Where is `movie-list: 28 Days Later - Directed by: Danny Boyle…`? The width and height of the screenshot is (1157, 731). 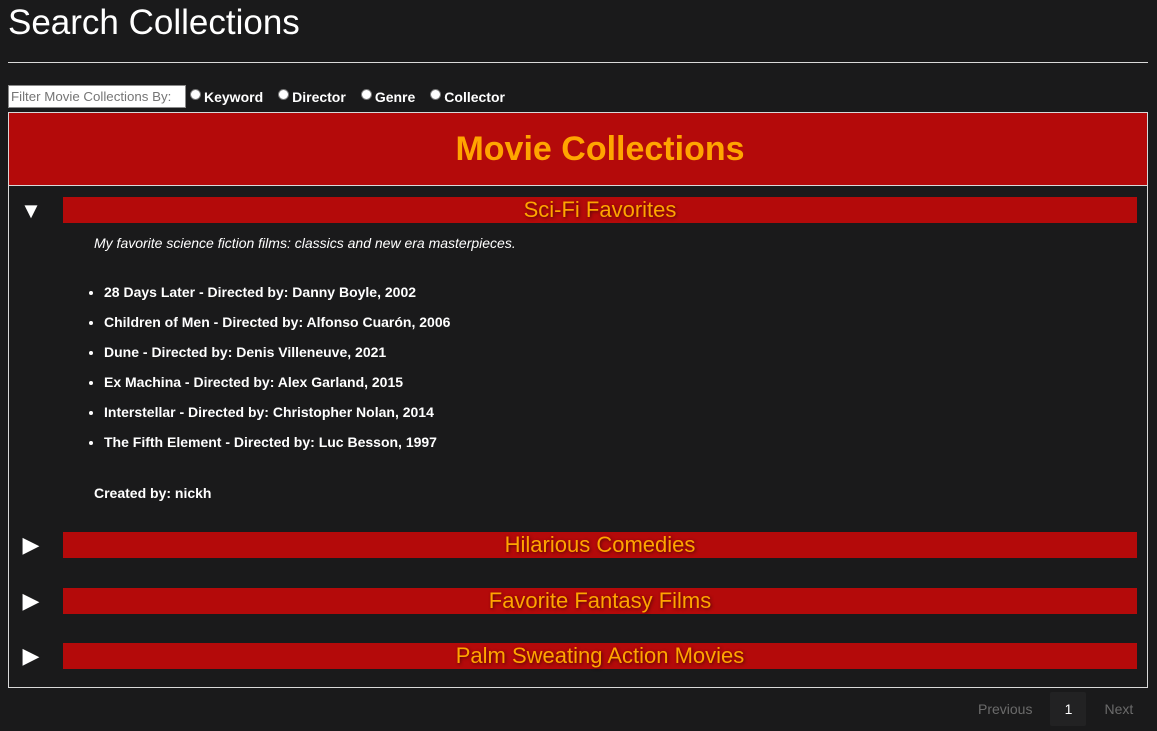 movie-list: 28 Days Later - Directed by: Danny Boyle… is located at coordinates (267, 374).